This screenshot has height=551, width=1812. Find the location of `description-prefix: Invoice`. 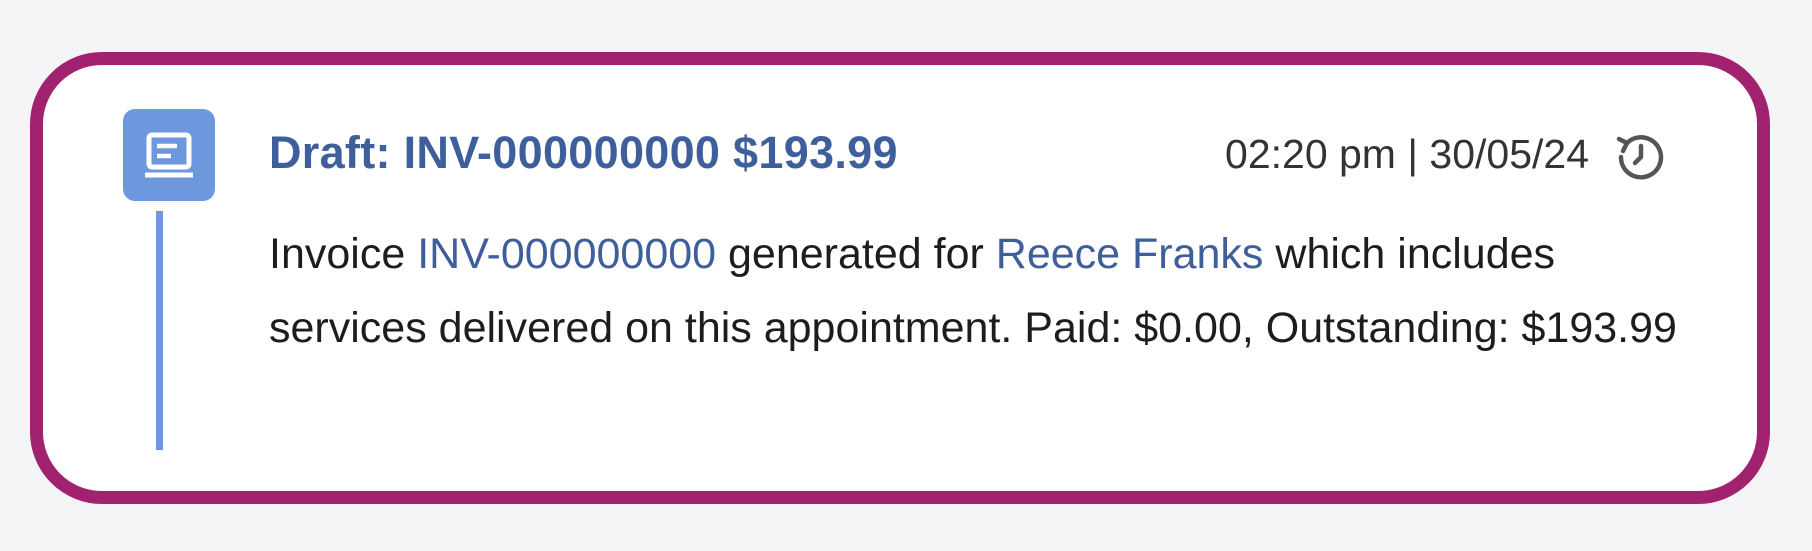

description-prefix: Invoice is located at coordinates (343, 254).